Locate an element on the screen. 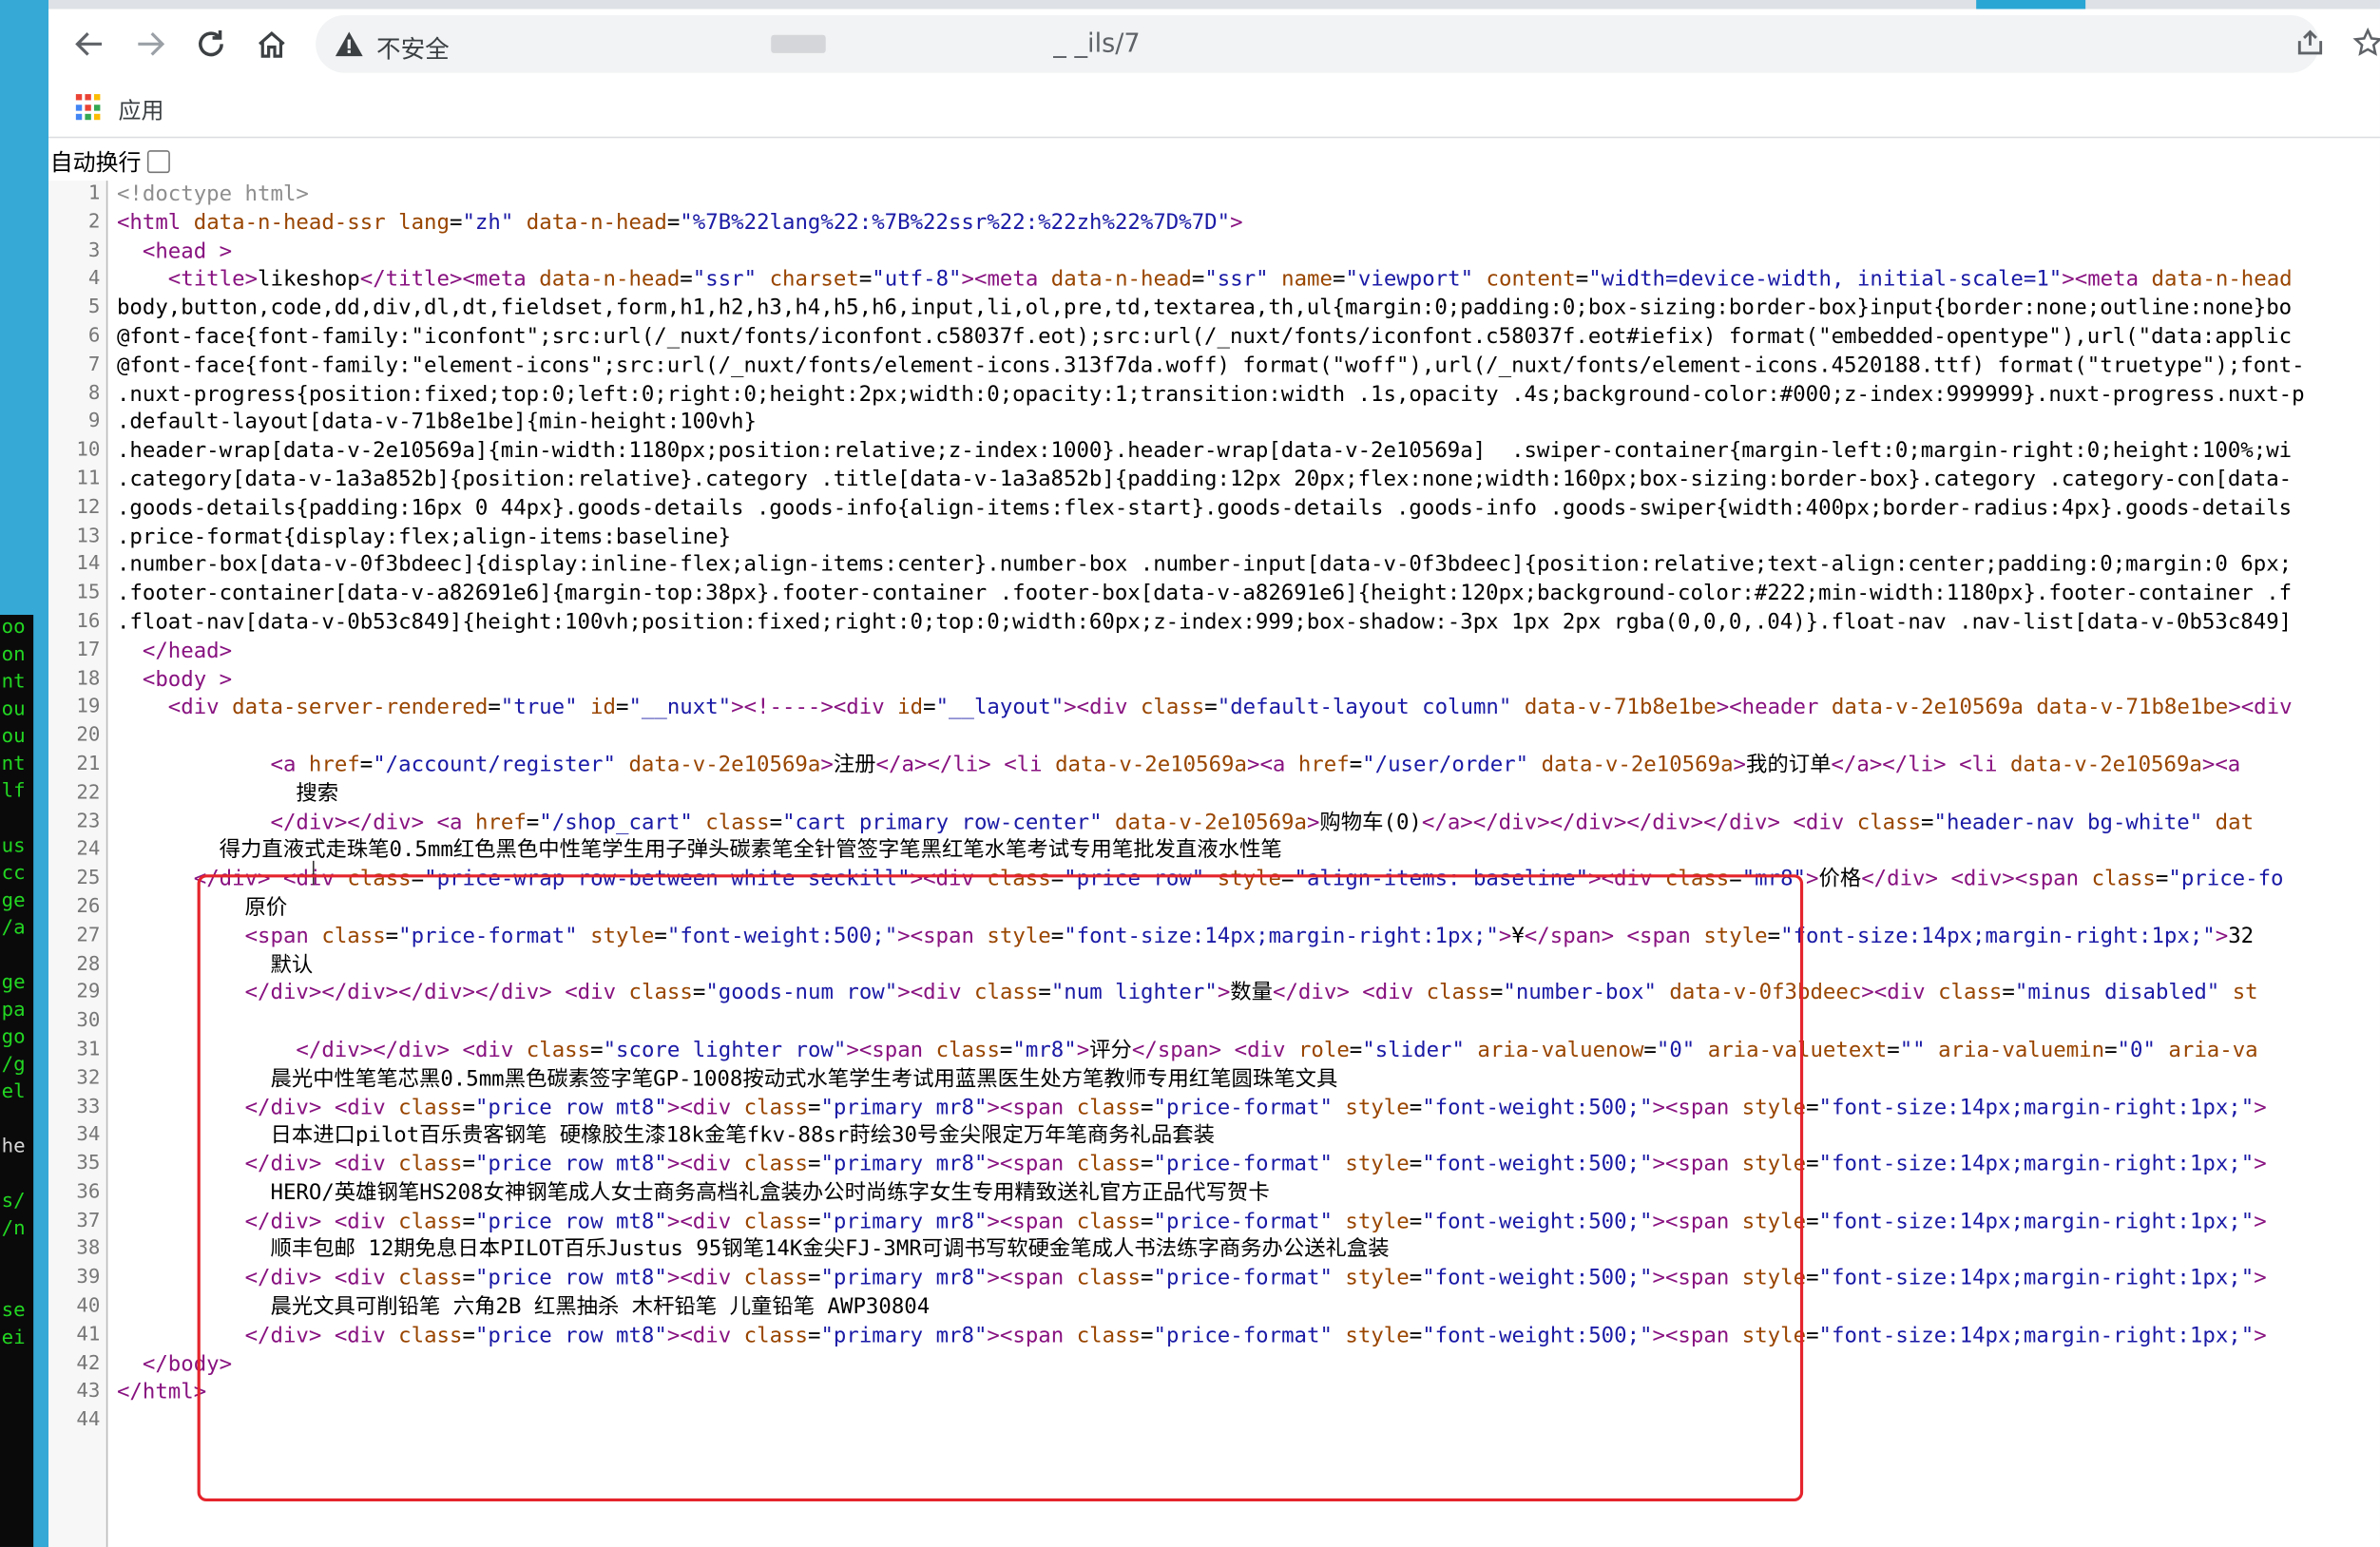  source-line-text: <head > is located at coordinates (187, 251).